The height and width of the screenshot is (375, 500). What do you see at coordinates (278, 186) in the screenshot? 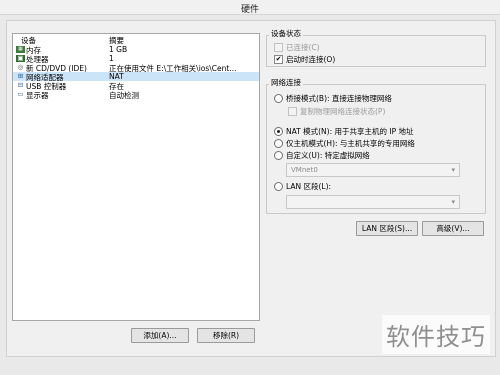
I see `lan-segment-radio` at bounding box center [278, 186].